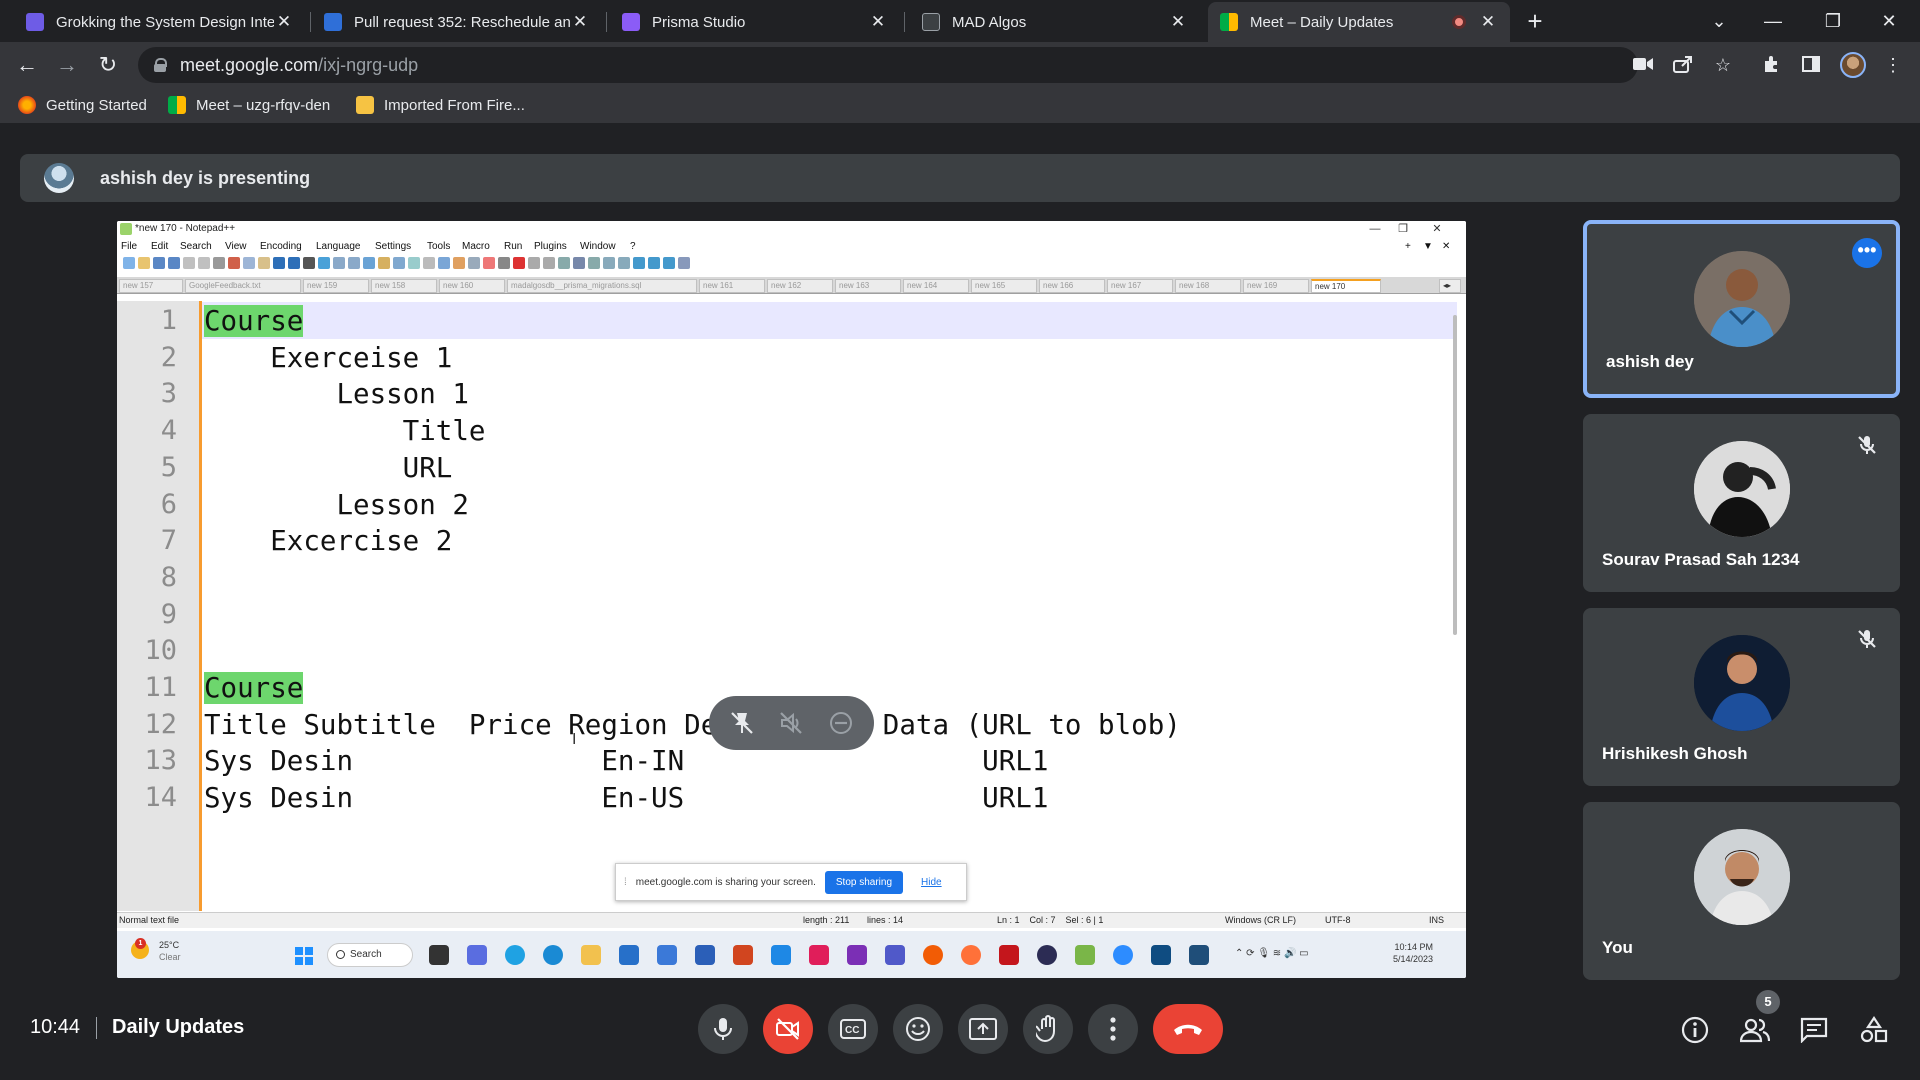  What do you see at coordinates (868, 286) in the screenshot?
I see `np-tab: new 163` at bounding box center [868, 286].